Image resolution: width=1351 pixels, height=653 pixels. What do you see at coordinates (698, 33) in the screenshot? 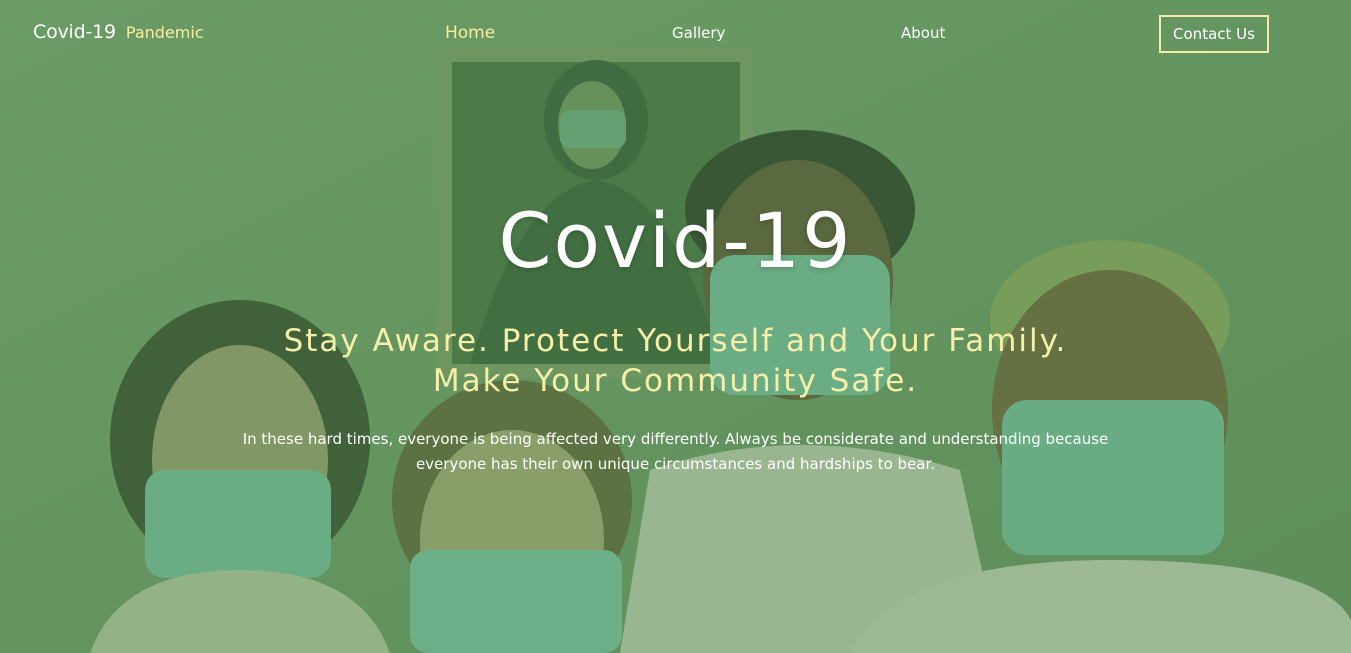
I see `nav-link-gallery: Gallery` at bounding box center [698, 33].